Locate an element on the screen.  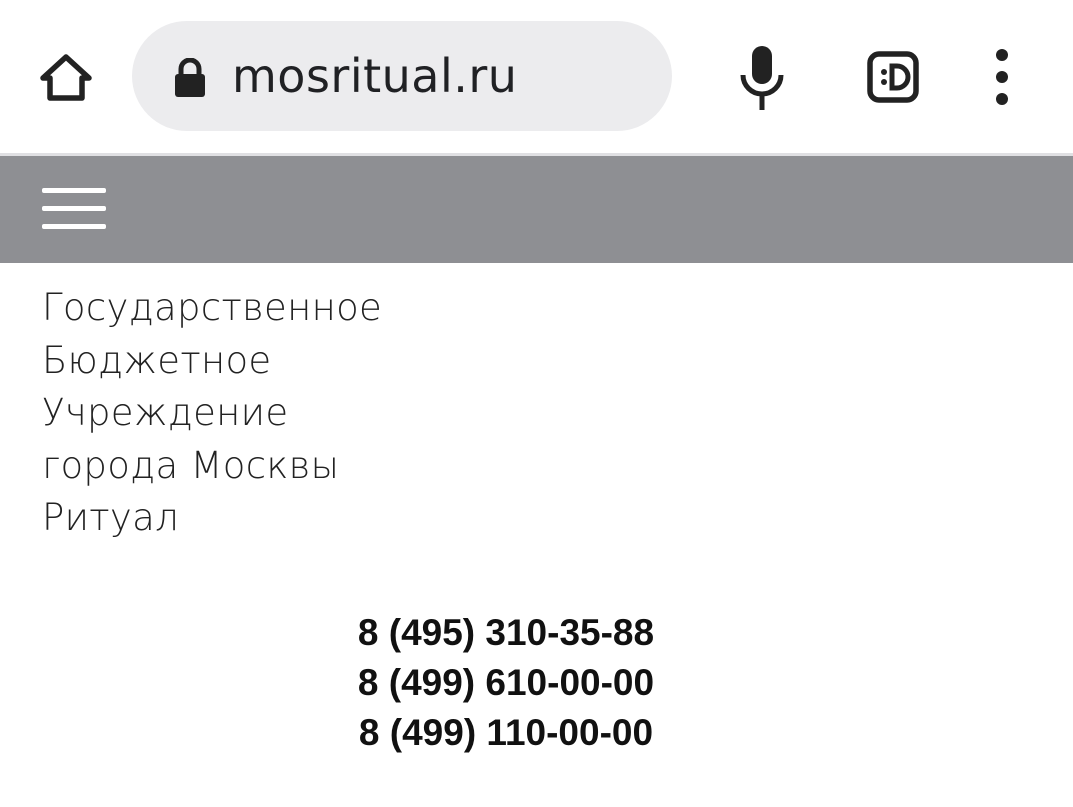
microphone-icon is located at coordinates (762, 78).